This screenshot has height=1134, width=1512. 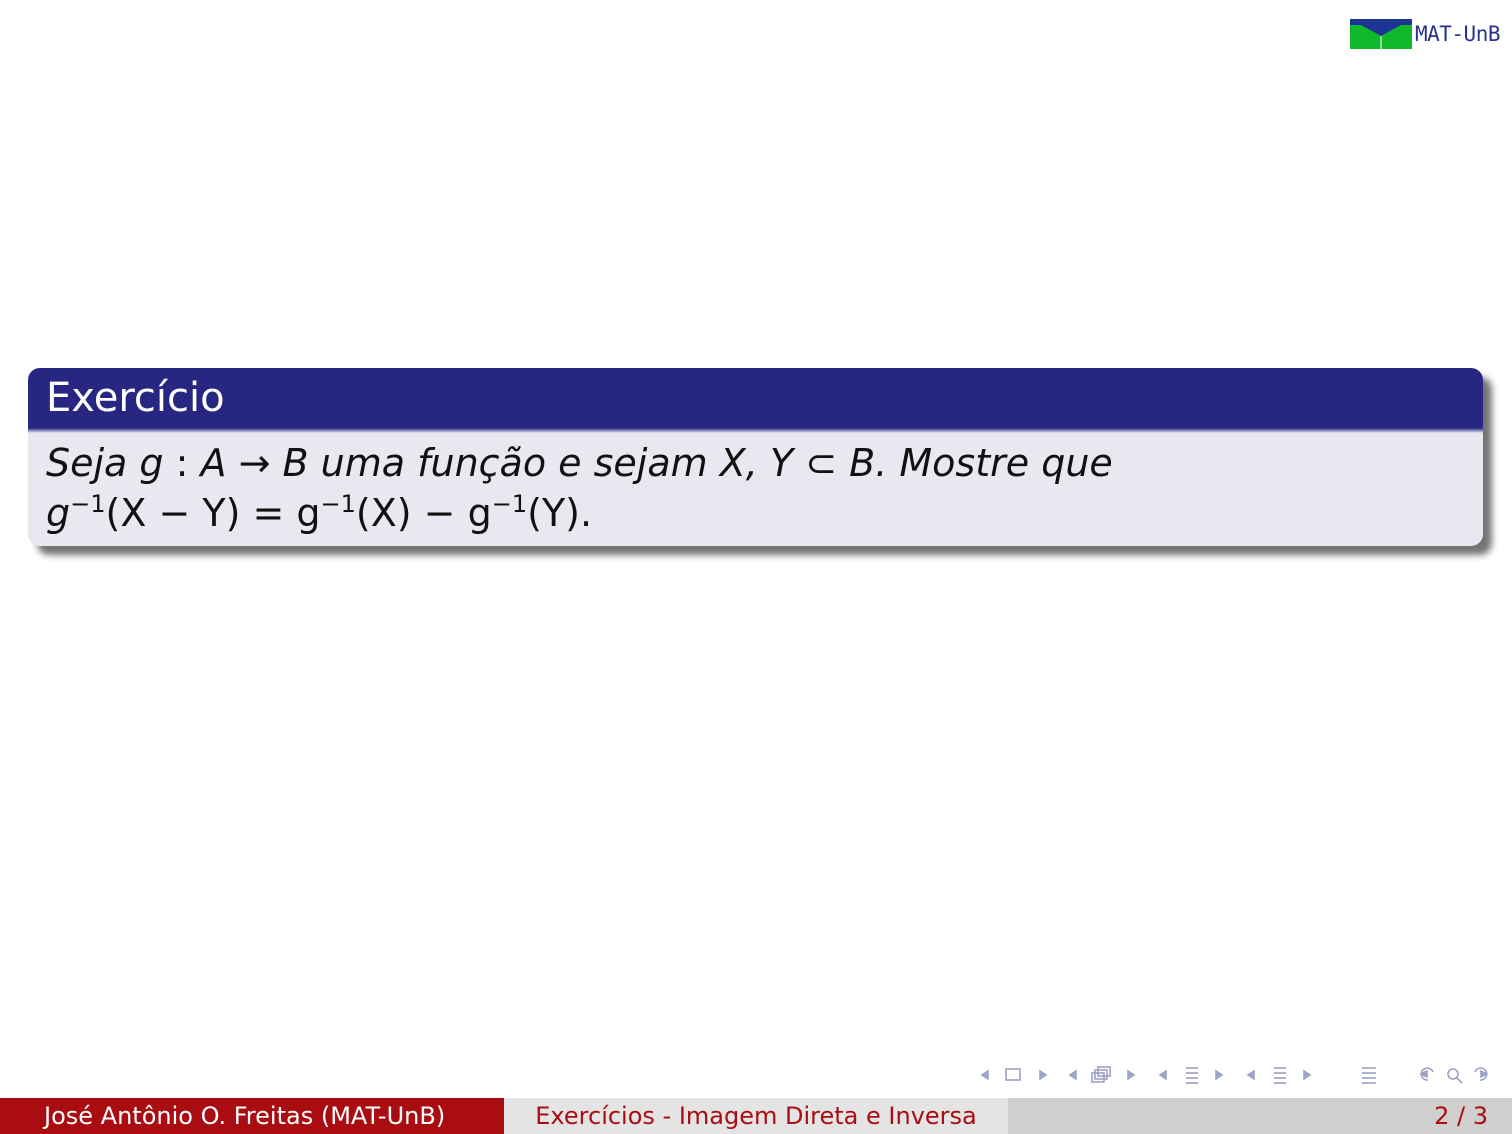 I want to click on frame-prev-icon, so click(x=984, y=1075).